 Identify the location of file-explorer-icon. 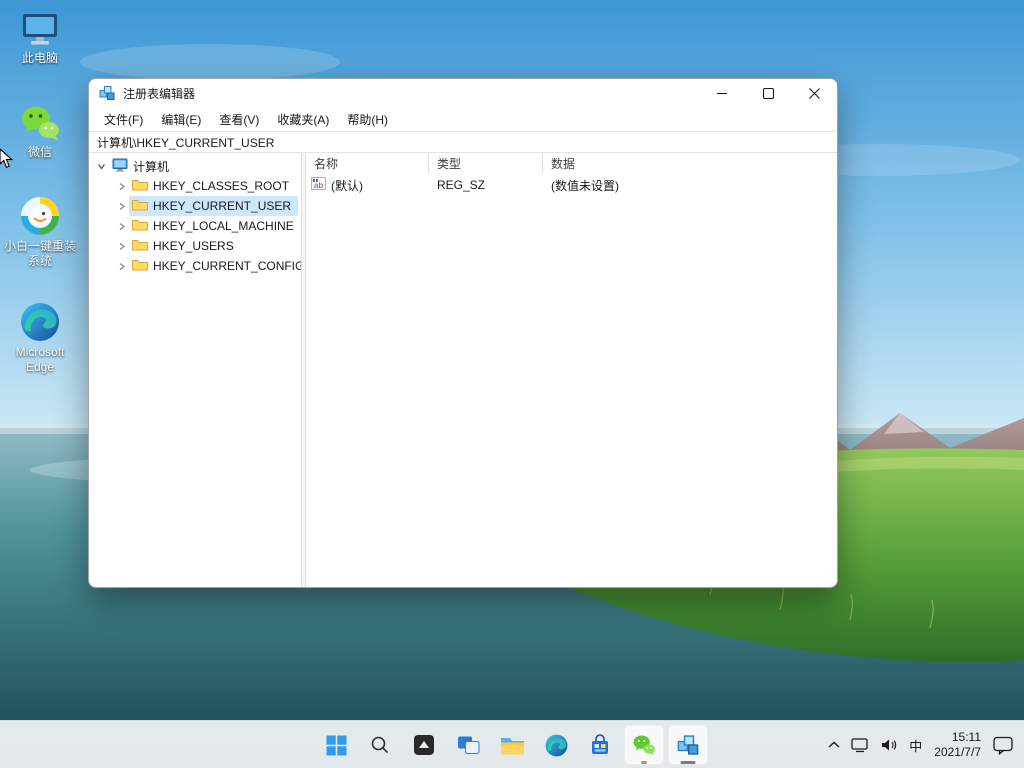
(512, 745).